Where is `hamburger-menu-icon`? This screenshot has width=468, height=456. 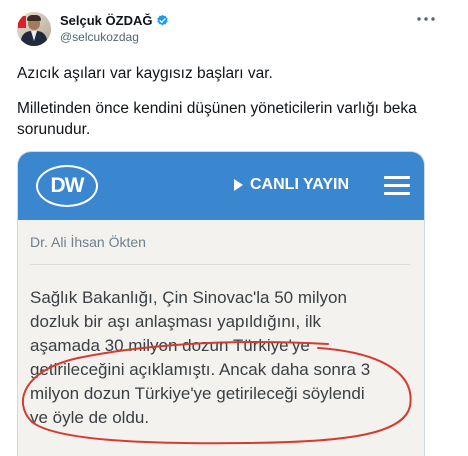
hamburger-menu-icon is located at coordinates (397, 186).